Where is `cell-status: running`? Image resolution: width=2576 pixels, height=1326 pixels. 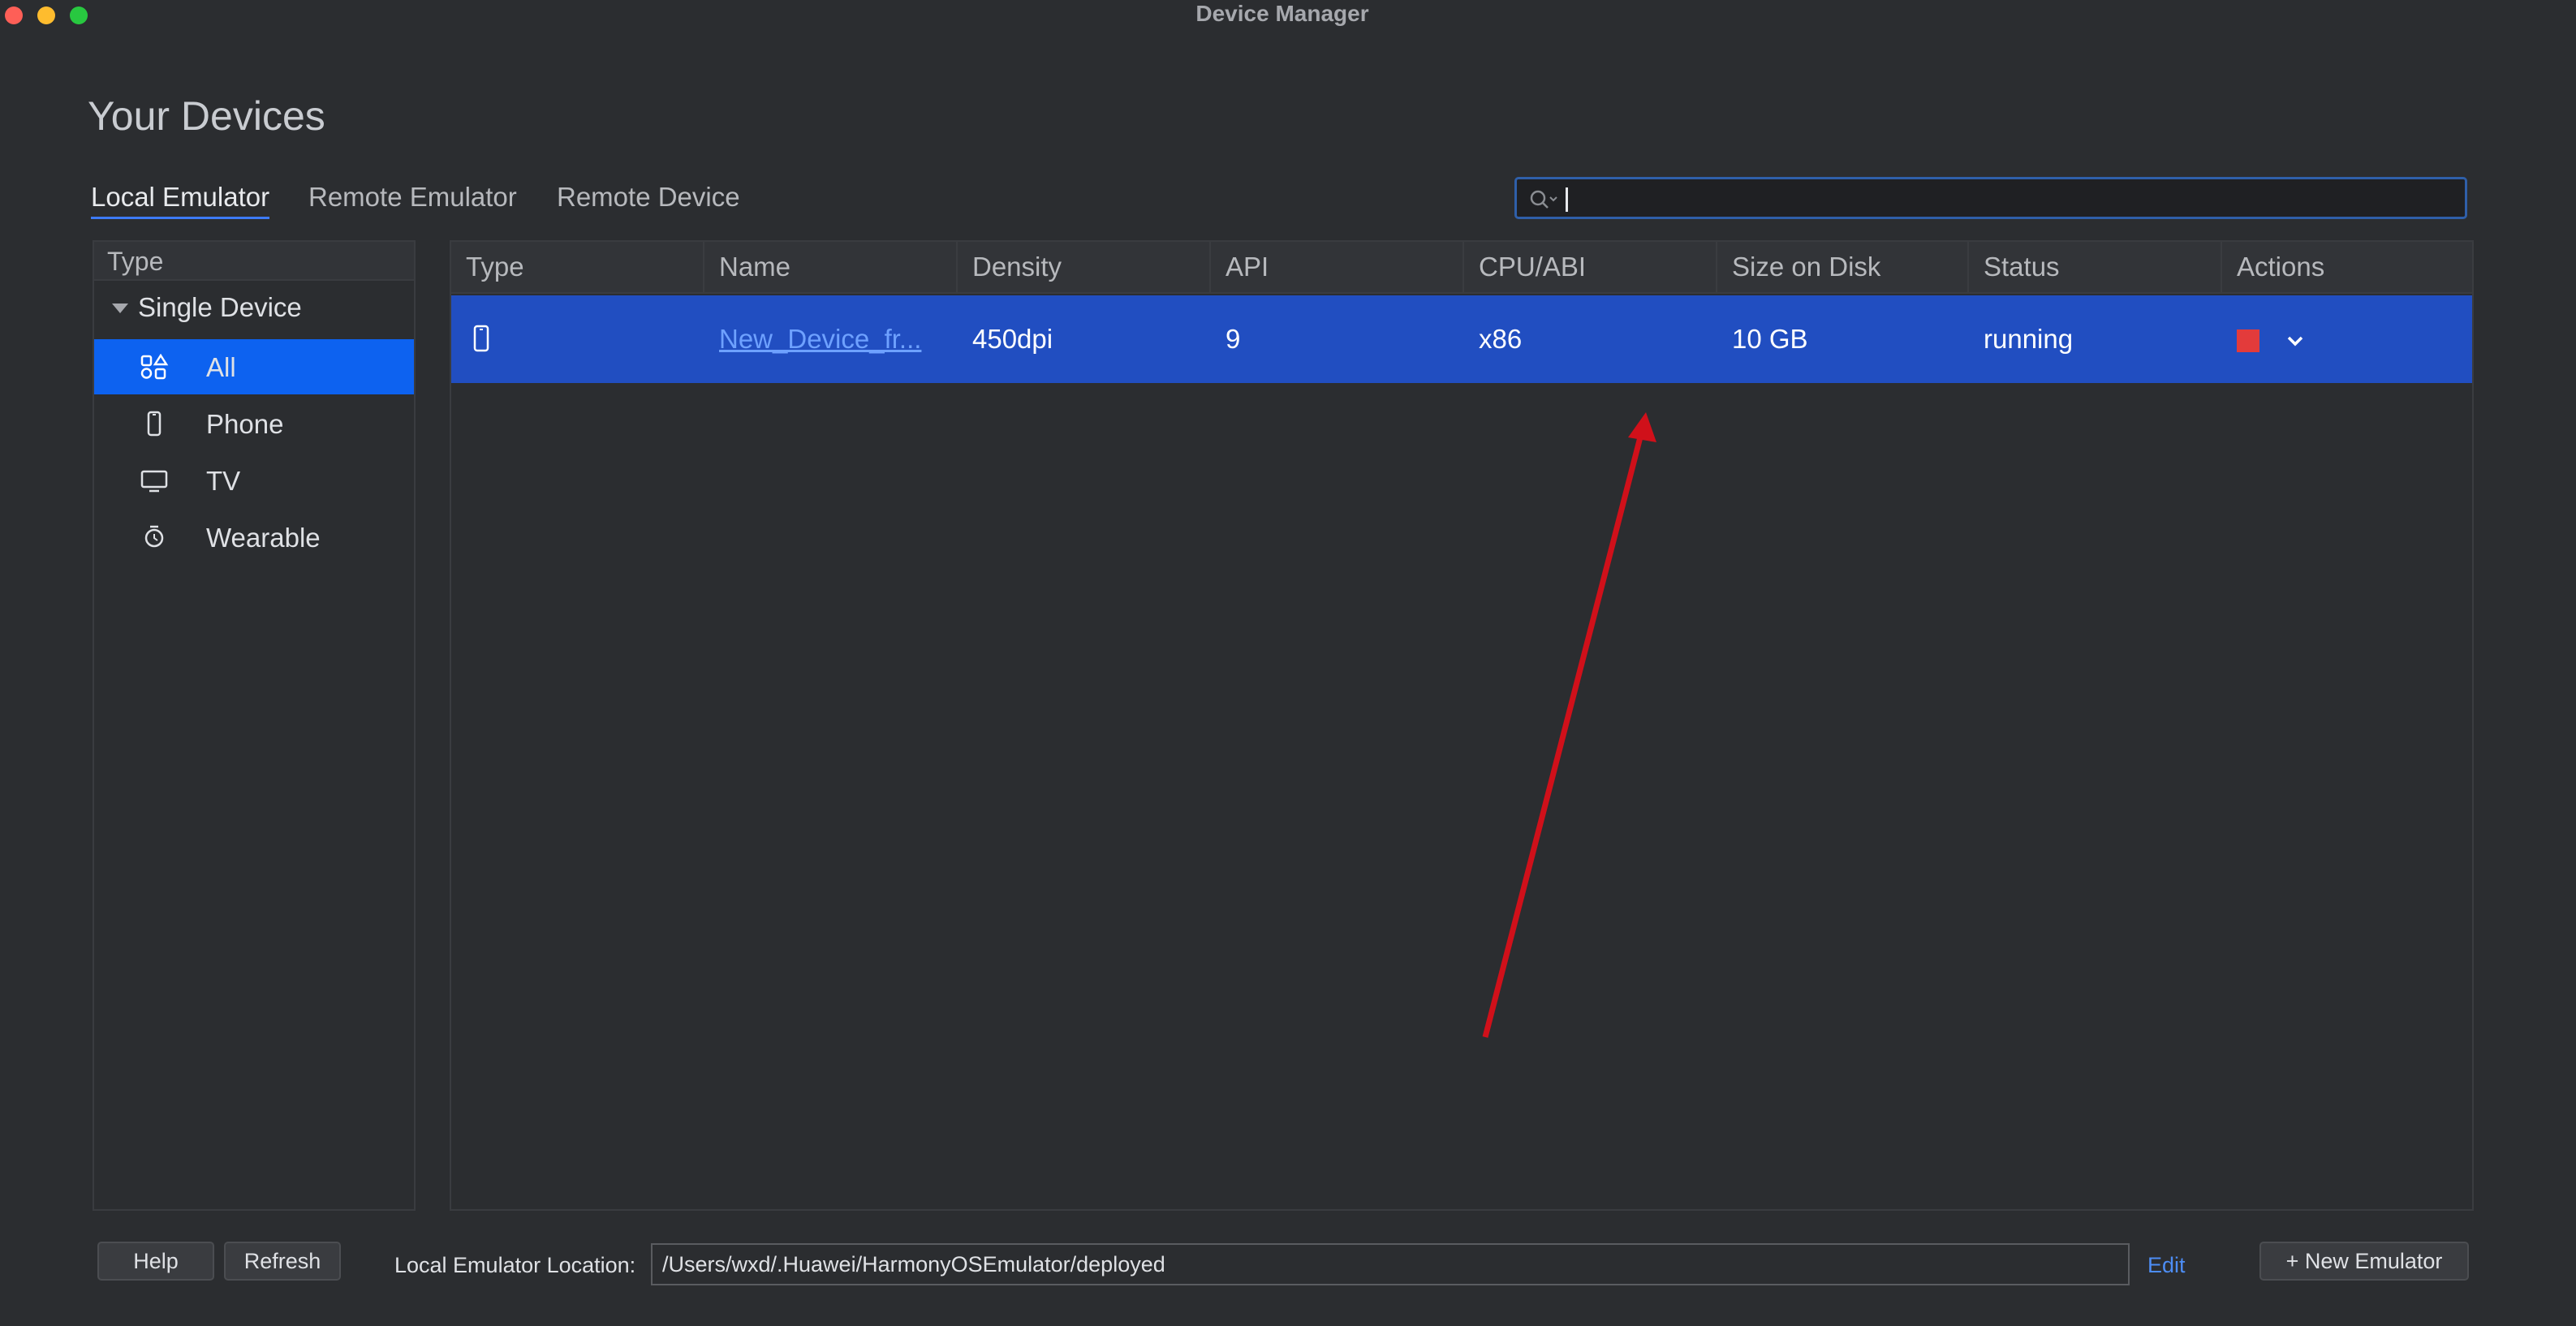 cell-status: running is located at coordinates (2029, 339).